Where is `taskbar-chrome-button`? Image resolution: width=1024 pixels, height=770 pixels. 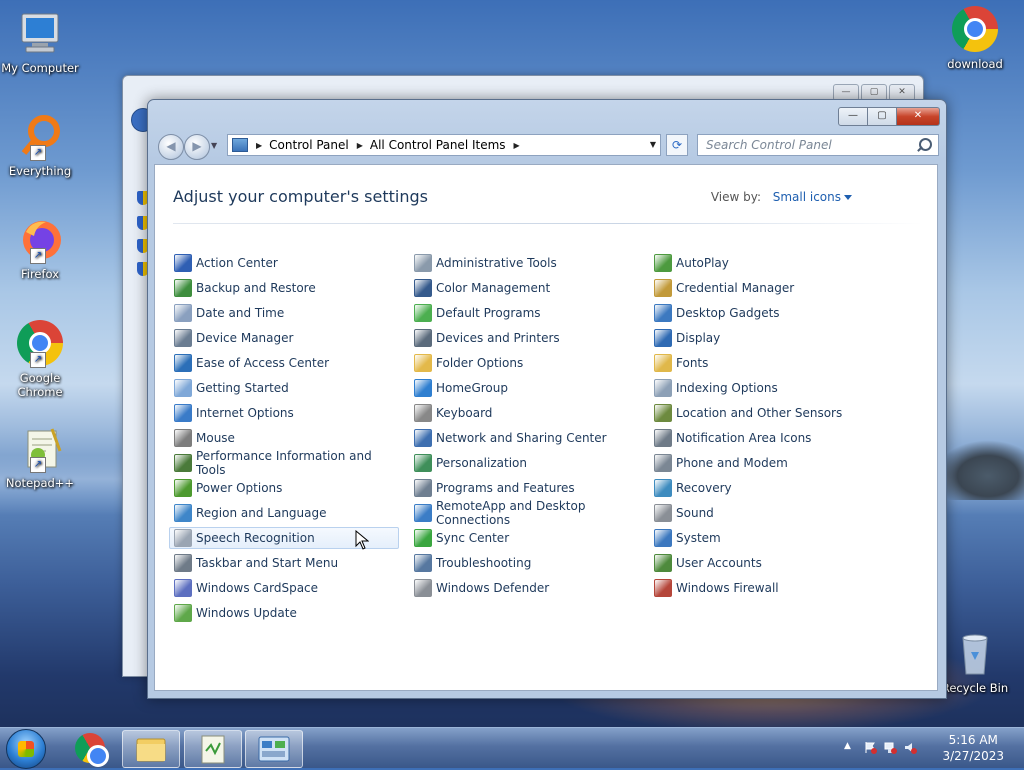 taskbar-chrome-button is located at coordinates (90, 748).